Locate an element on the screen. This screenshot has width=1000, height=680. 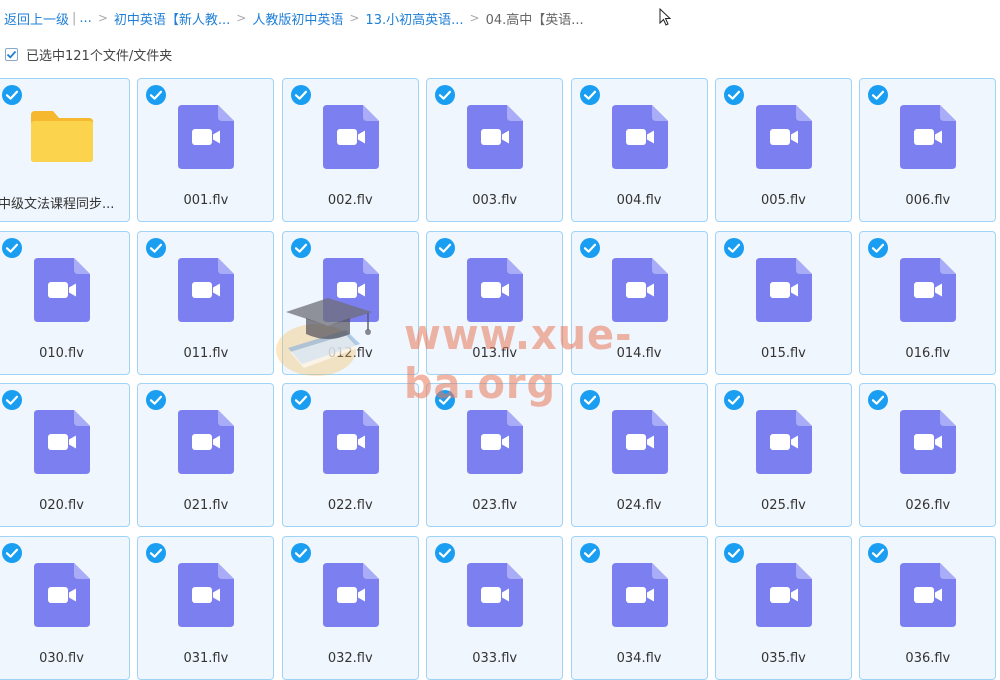
file-name: 015.flv is located at coordinates (783, 353).